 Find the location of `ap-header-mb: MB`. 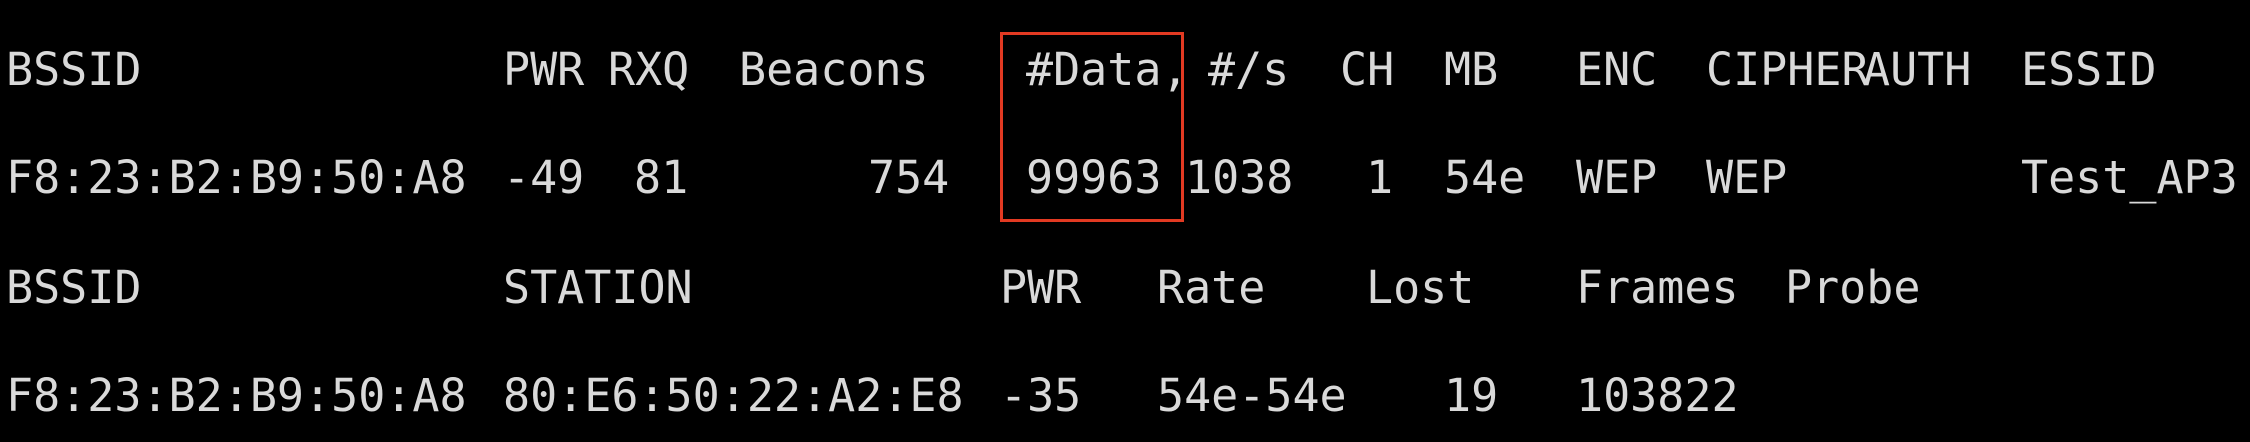

ap-header-mb: MB is located at coordinates (1471, 69).